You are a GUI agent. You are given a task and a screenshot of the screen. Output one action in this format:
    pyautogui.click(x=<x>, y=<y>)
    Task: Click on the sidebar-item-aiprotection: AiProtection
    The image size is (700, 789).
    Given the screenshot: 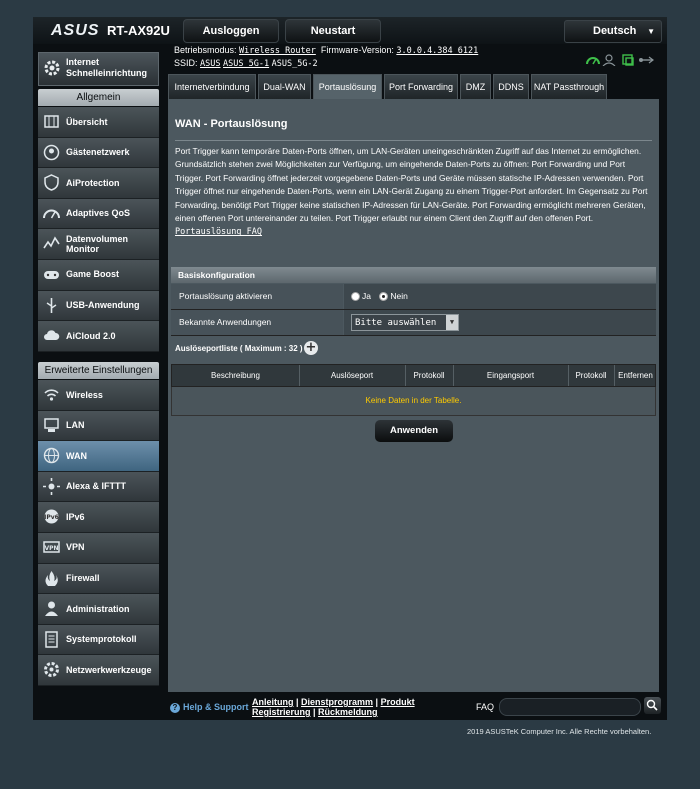 What is the action you would take?
    pyautogui.click(x=98, y=183)
    